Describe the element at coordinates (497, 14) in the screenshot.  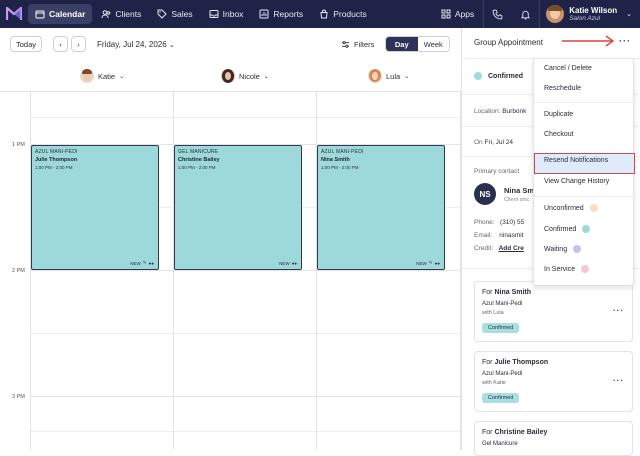
I see `phone-button` at that location.